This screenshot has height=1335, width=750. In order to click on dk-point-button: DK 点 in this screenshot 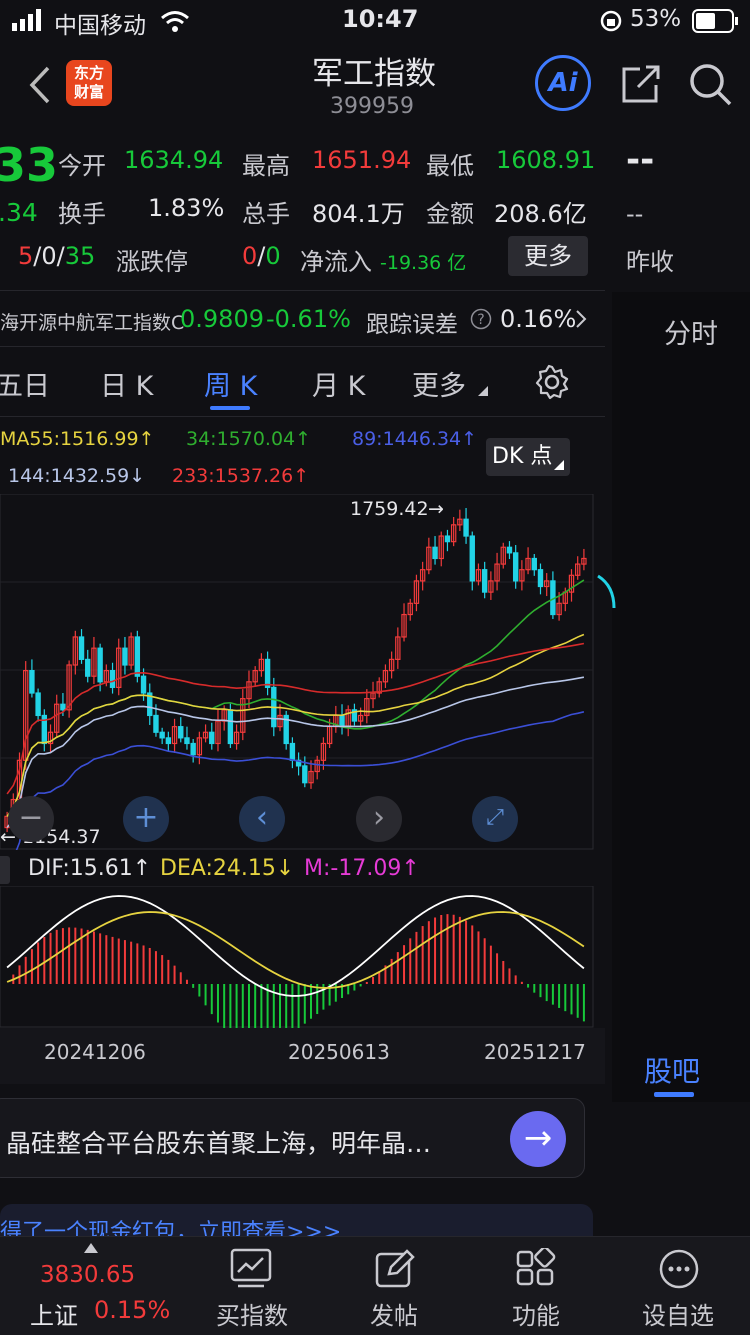, I will do `click(528, 457)`.